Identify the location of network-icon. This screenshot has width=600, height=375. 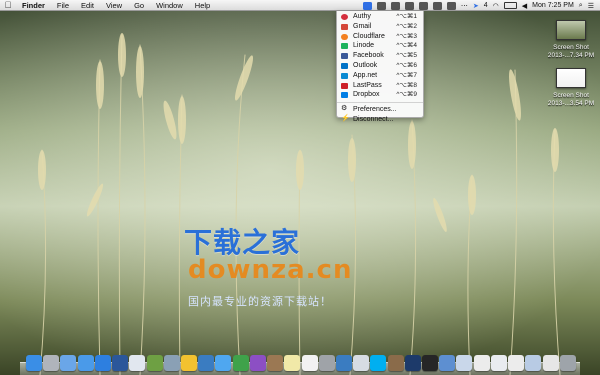
(171, 363).